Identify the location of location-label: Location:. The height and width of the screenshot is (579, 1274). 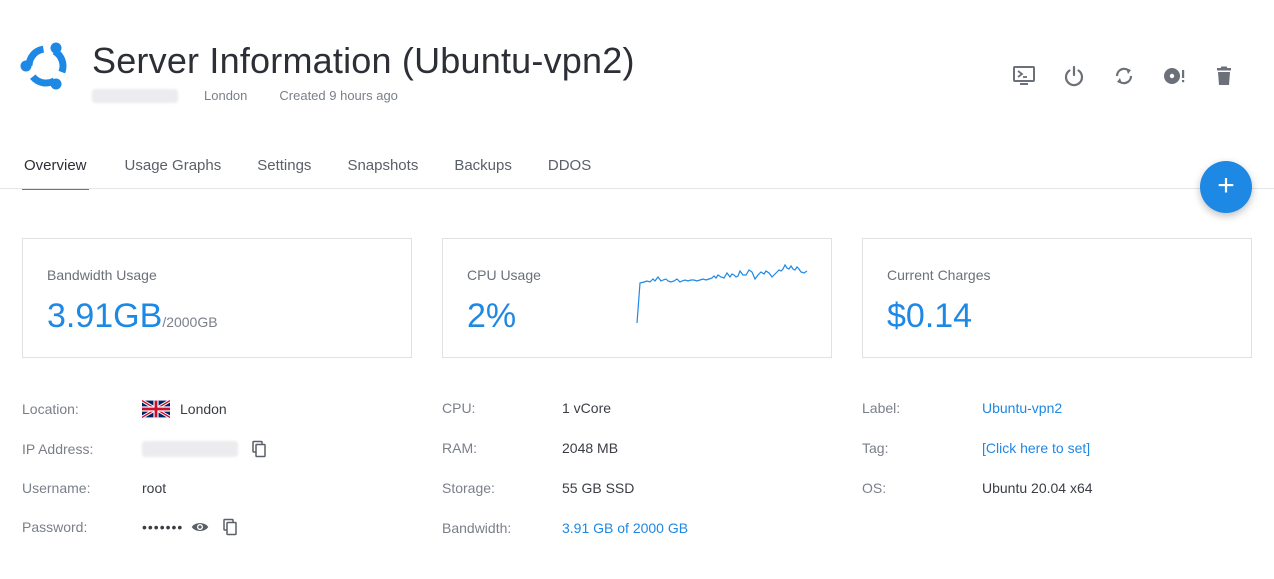
(50, 409).